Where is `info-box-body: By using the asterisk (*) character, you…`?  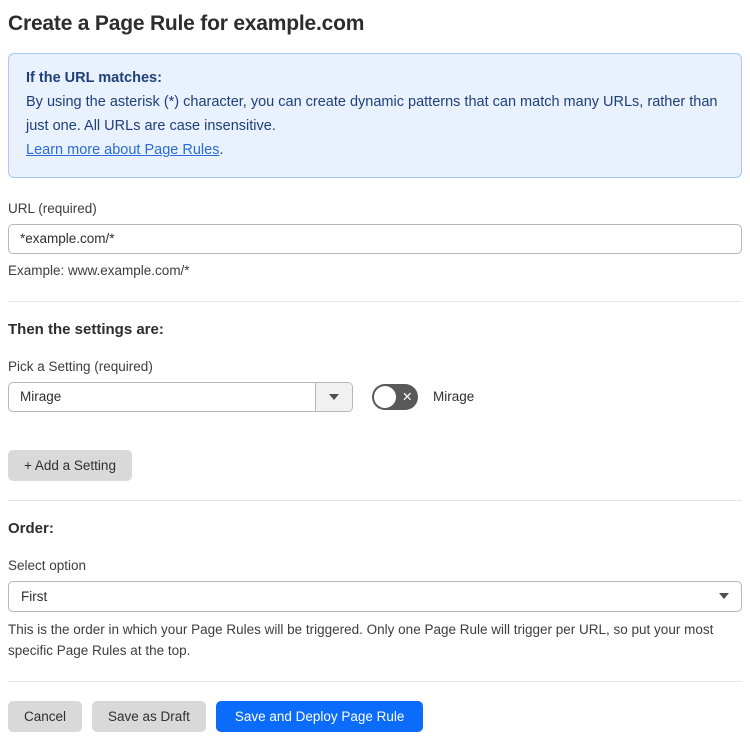 info-box-body: By using the asterisk (*) character, you… is located at coordinates (372, 114).